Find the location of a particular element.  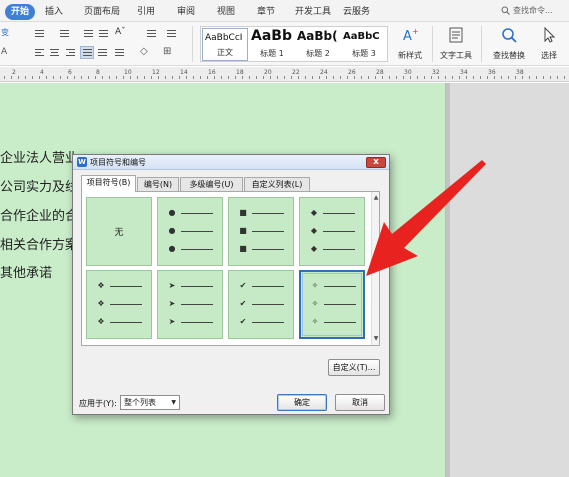

shading-icon: ◇ is located at coordinates (144, 51).